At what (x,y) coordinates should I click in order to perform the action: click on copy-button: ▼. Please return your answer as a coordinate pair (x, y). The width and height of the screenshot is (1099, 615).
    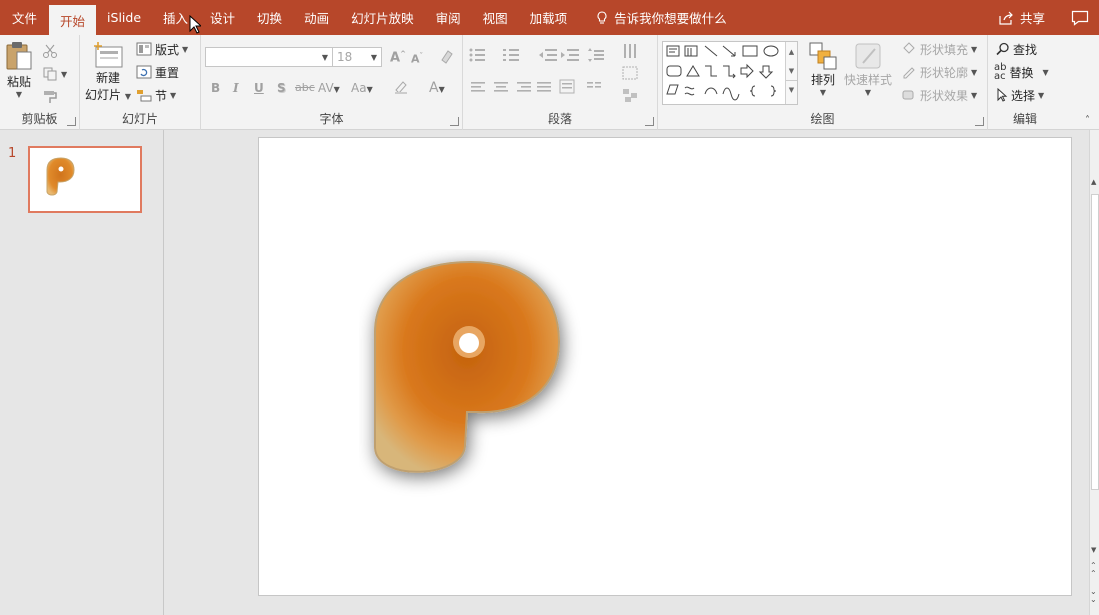
    Looking at the image, I should click on (54, 74).